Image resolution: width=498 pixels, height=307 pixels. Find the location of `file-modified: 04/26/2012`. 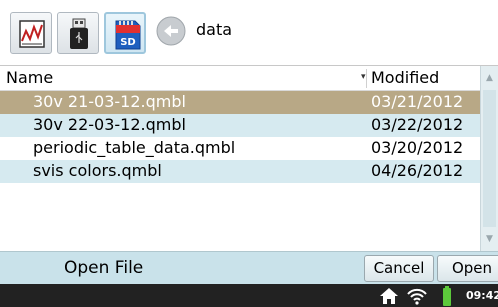

file-modified: 04/26/2012 is located at coordinates (417, 170).